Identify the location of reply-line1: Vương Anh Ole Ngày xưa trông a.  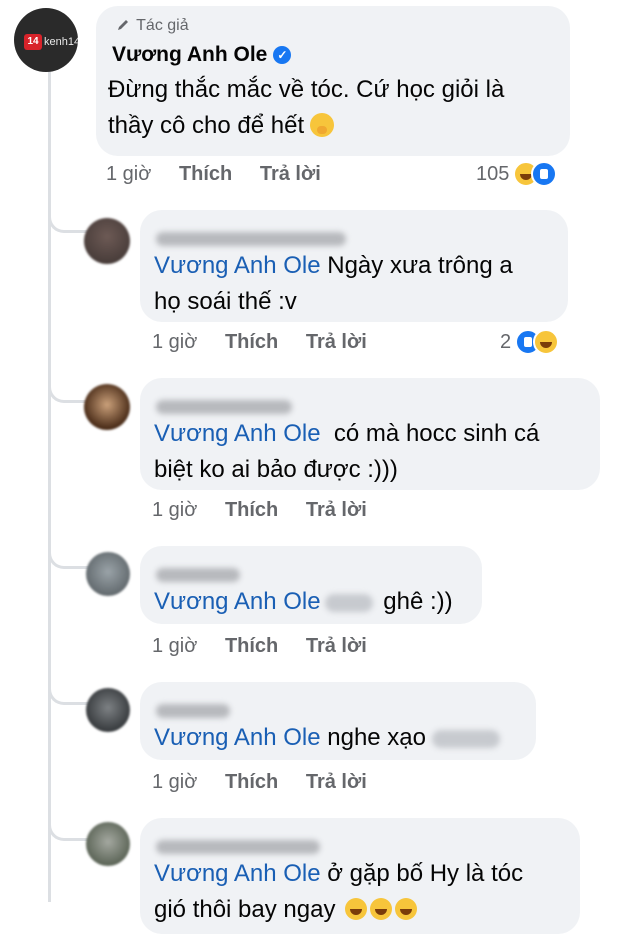
(333, 265).